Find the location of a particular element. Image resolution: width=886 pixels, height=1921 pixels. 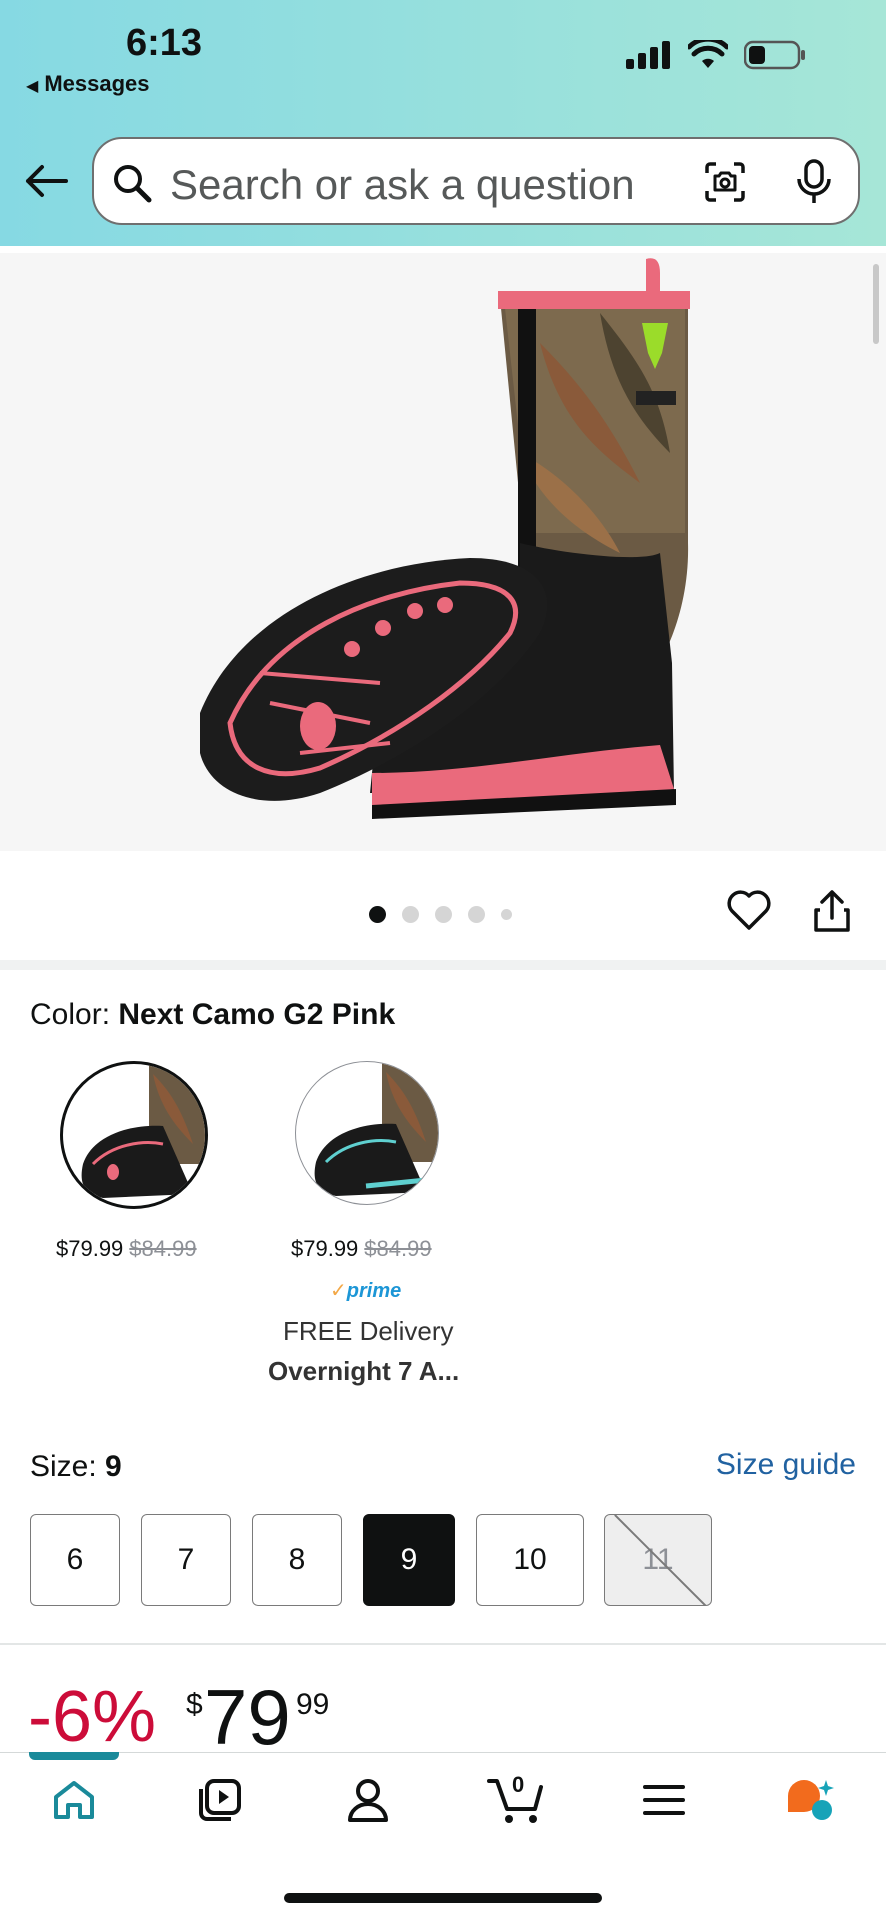

menu-icon is located at coordinates (664, 1800).